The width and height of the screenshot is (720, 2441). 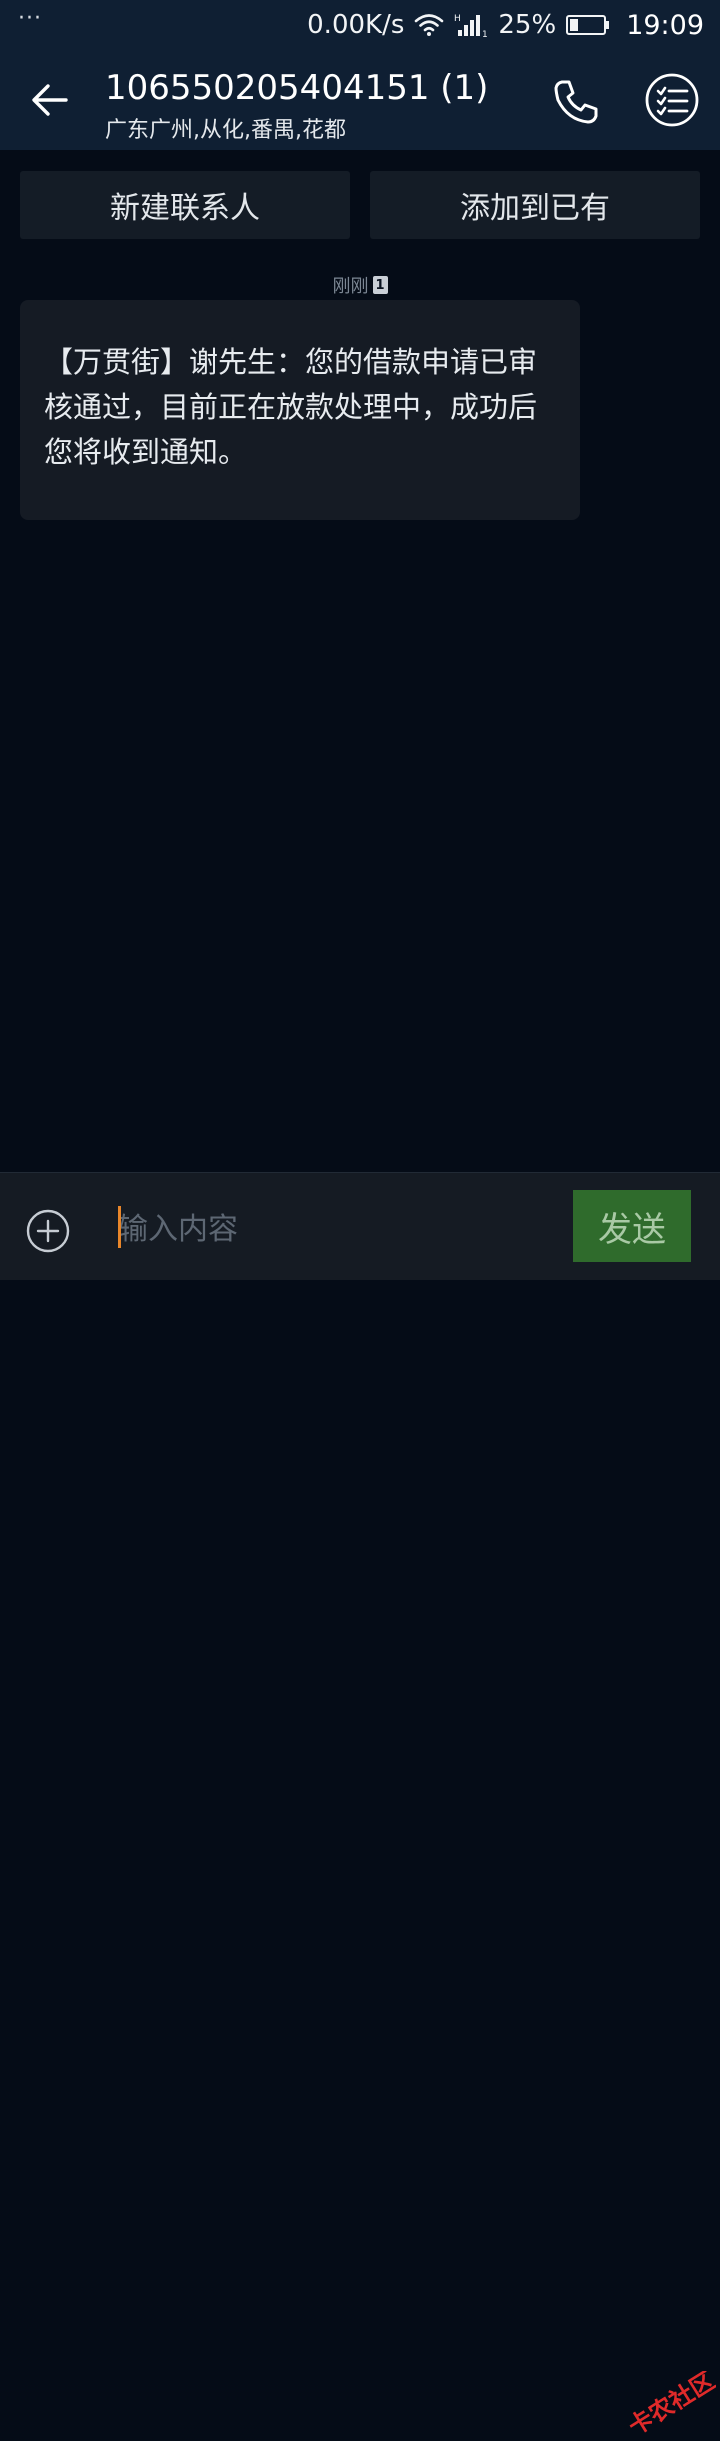 What do you see at coordinates (429, 25) in the screenshot?
I see `wifi-icon` at bounding box center [429, 25].